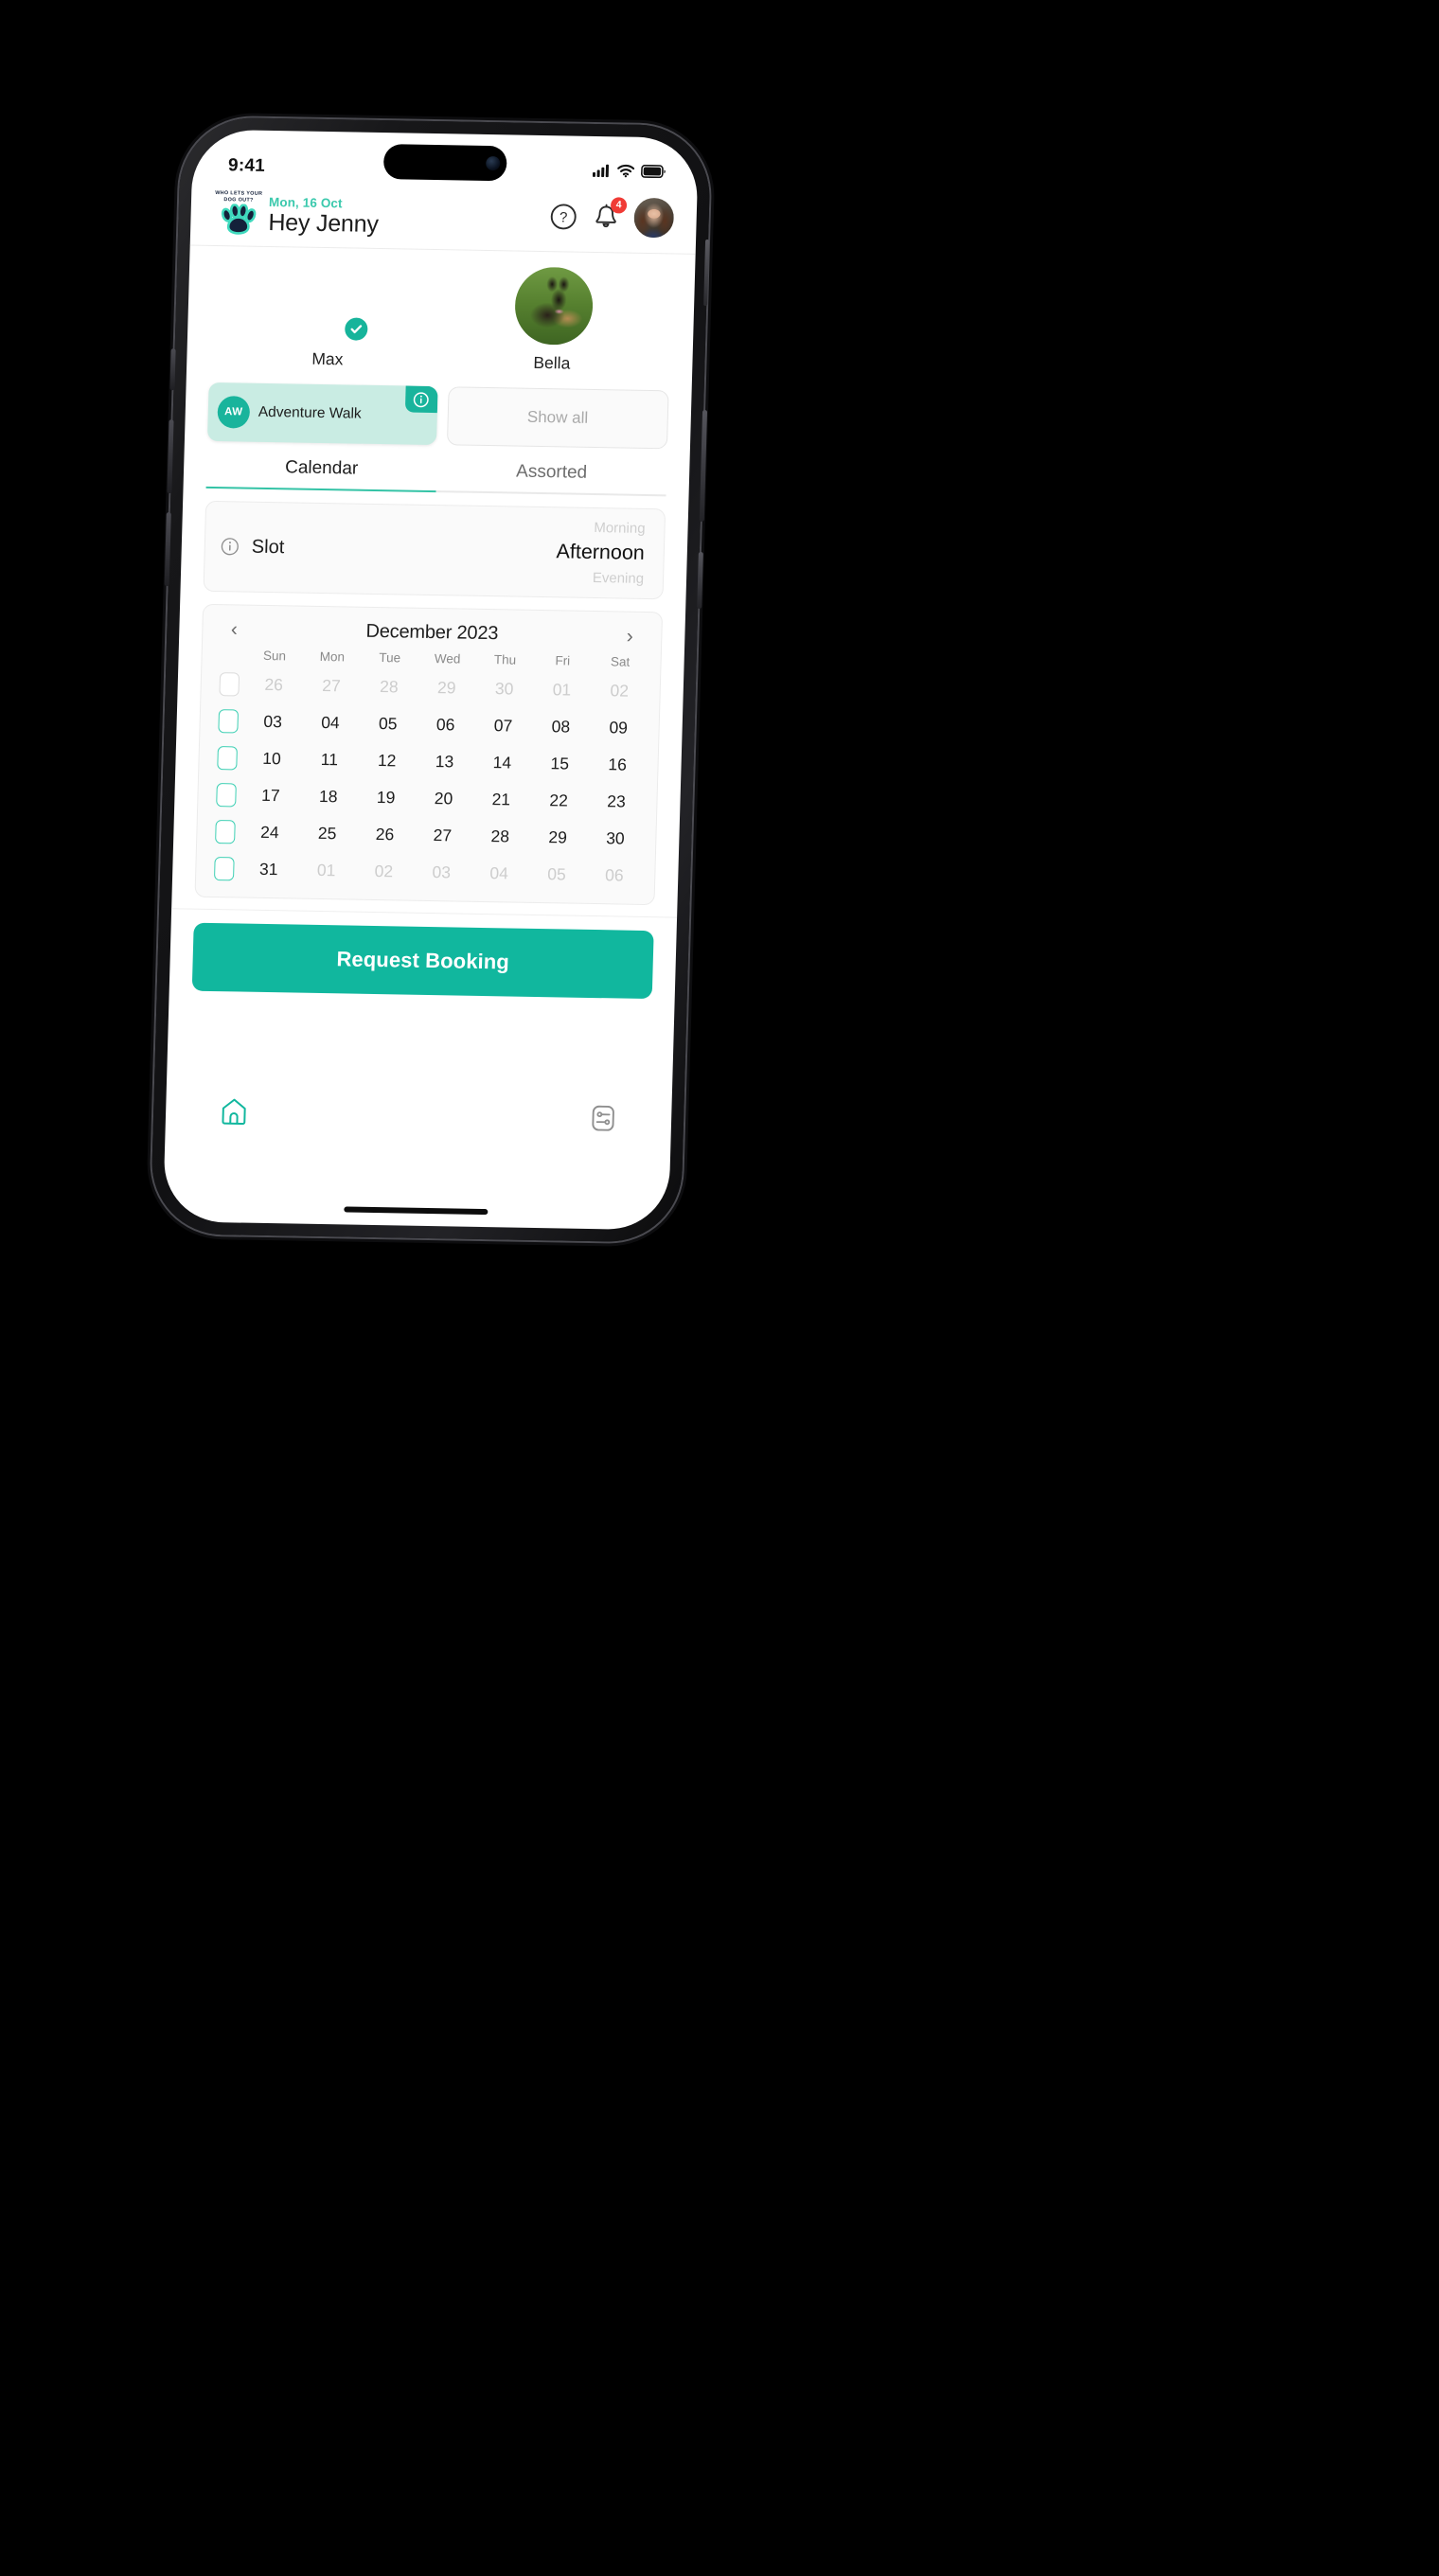  I want to click on help-button: ?, so click(562, 217).